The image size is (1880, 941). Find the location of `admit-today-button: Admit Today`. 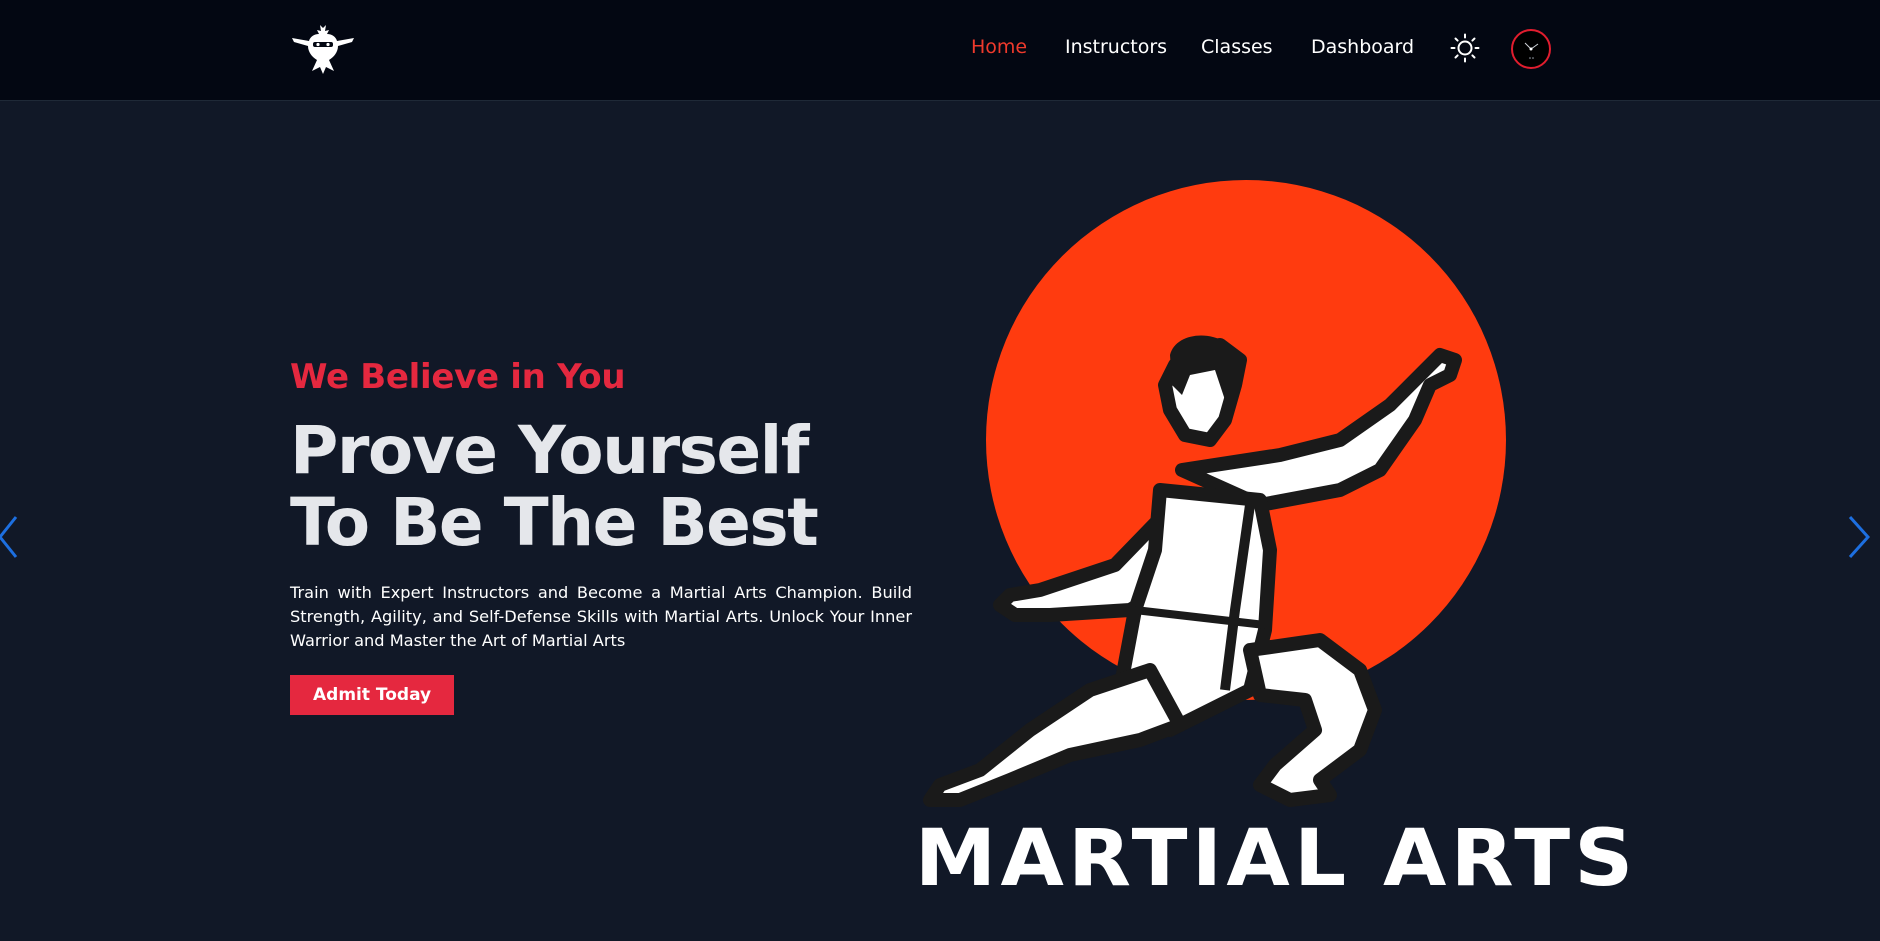

admit-today-button: Admit Today is located at coordinates (372, 695).